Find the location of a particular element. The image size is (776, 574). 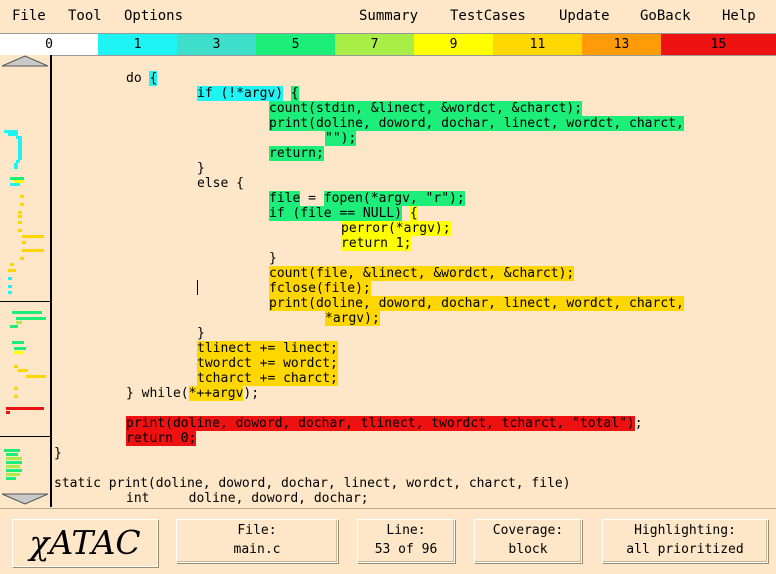

file-status-box: File: main.c is located at coordinates (257, 541).